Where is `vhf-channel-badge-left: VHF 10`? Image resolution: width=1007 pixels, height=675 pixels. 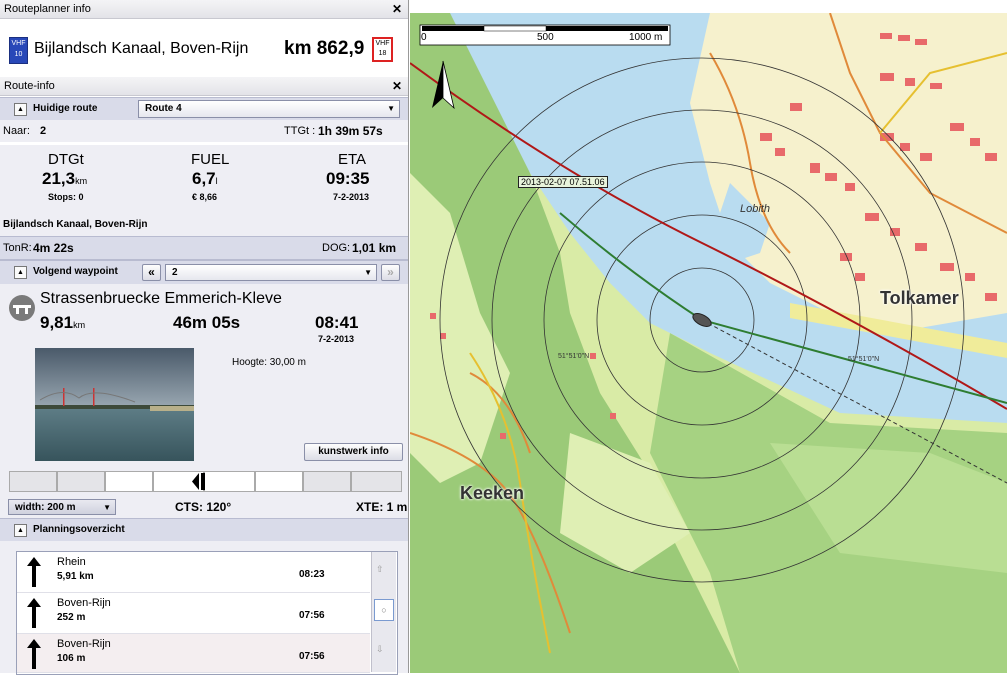
vhf-channel-badge-left: VHF 10 is located at coordinates (18, 50).